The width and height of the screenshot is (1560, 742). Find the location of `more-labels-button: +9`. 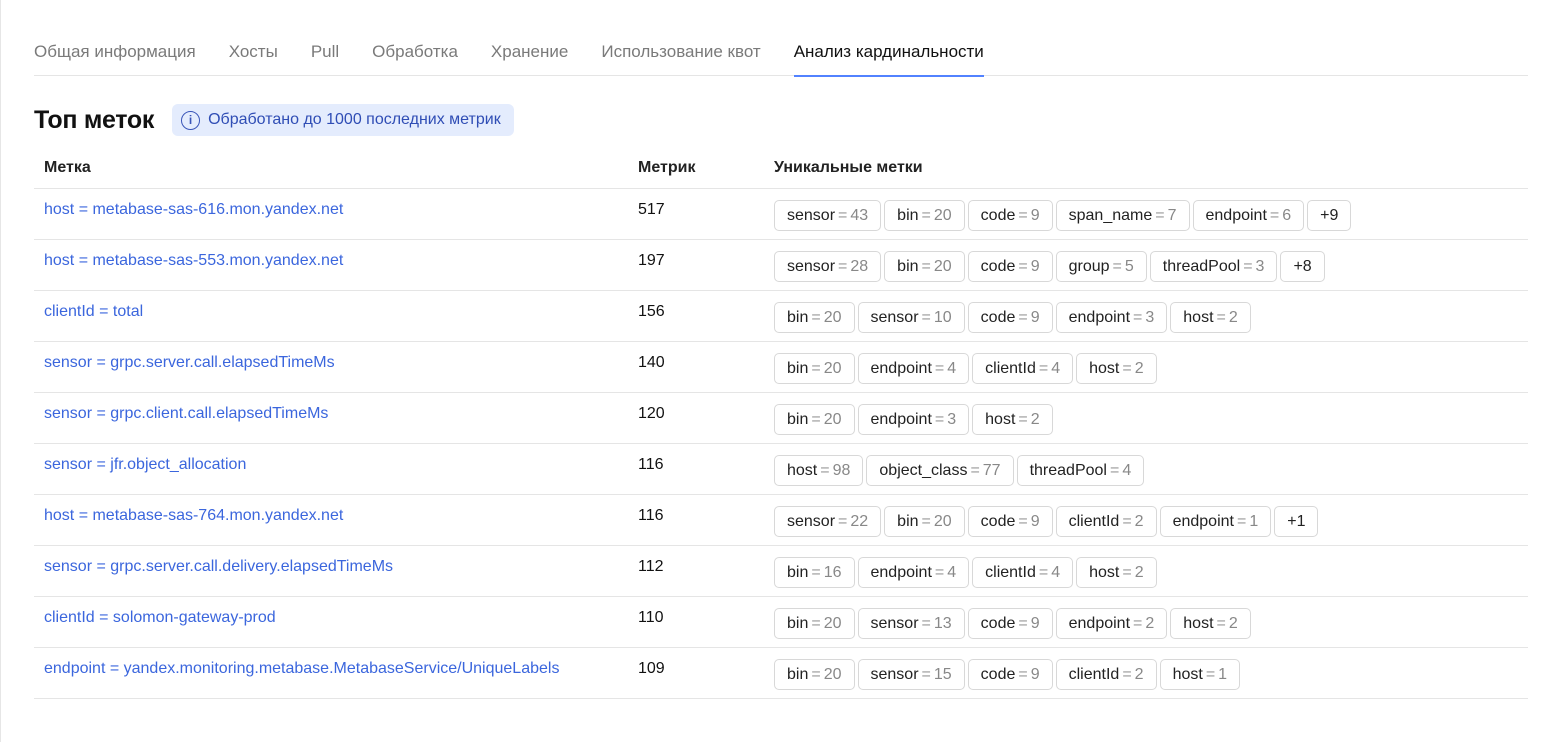

more-labels-button: +9 is located at coordinates (1329, 215).